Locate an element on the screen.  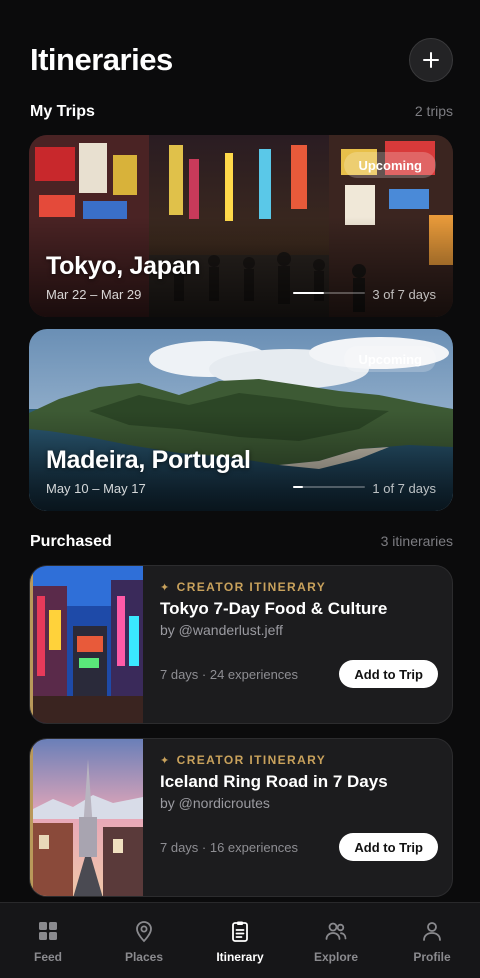
person-icon is located at coordinates (432, 931).